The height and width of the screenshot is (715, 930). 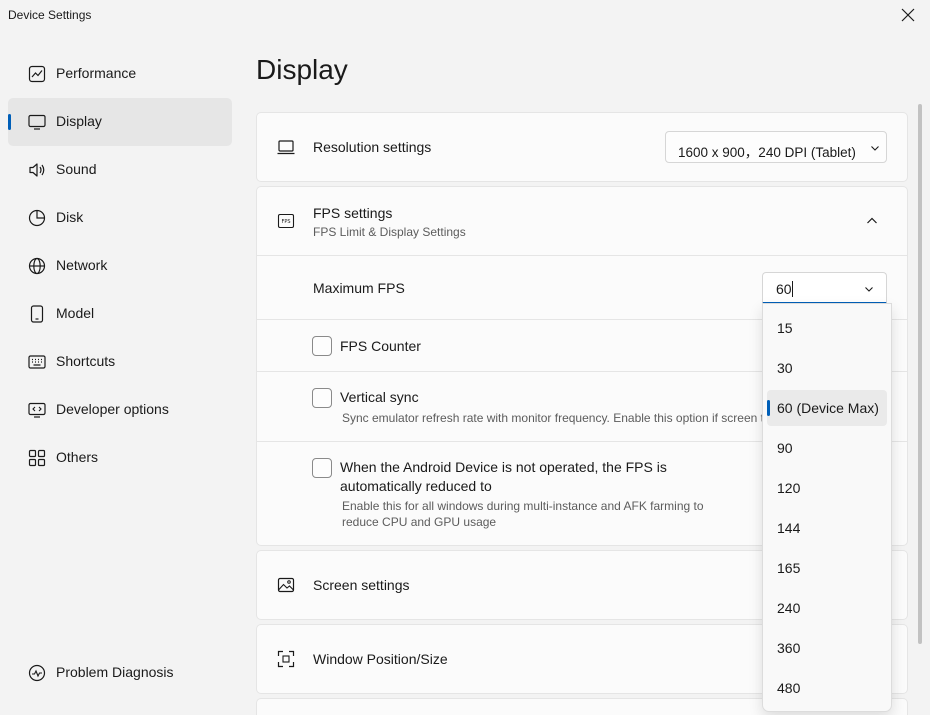 I want to click on sidebar-item-label: Model, so click(x=75, y=313).